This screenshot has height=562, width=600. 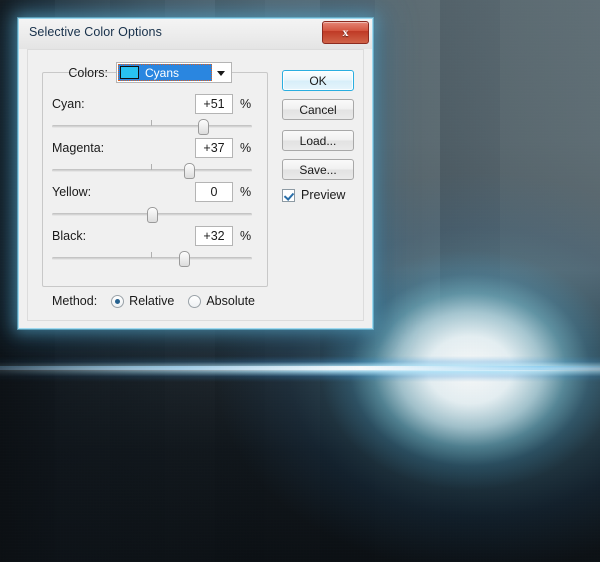 I want to click on chevron-down-icon, so click(x=221, y=73).